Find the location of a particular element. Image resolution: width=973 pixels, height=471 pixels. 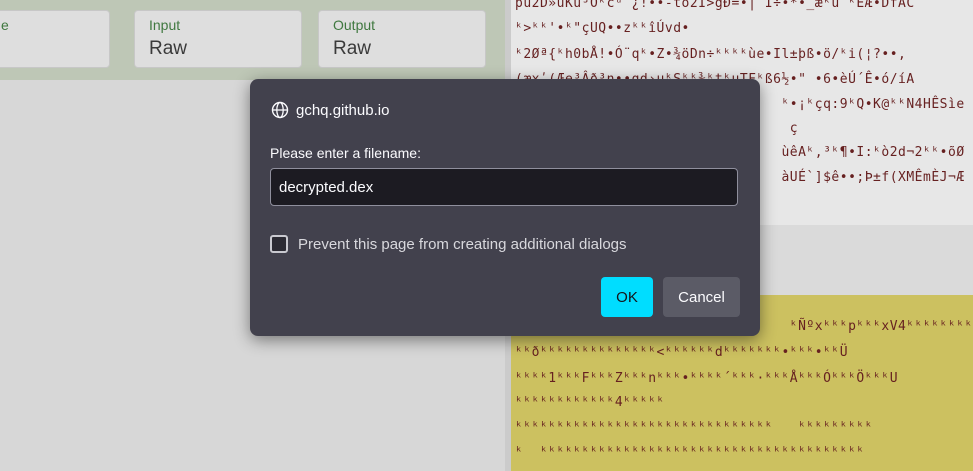

prevent-dialogs-checkbox is located at coordinates (279, 244).